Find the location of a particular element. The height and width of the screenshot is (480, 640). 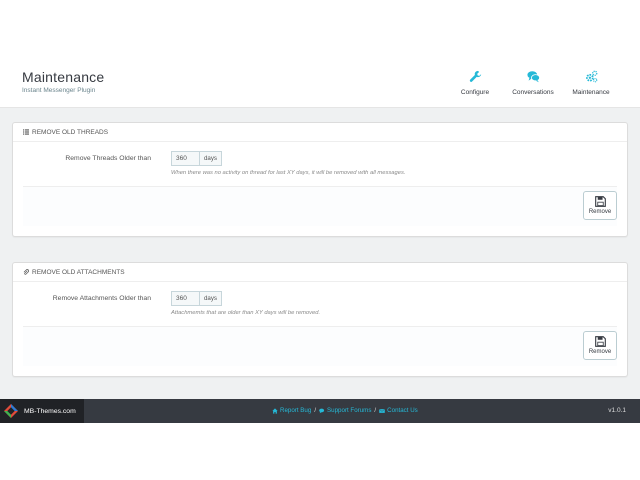

page-title: Maintenance is located at coordinates (63, 77).